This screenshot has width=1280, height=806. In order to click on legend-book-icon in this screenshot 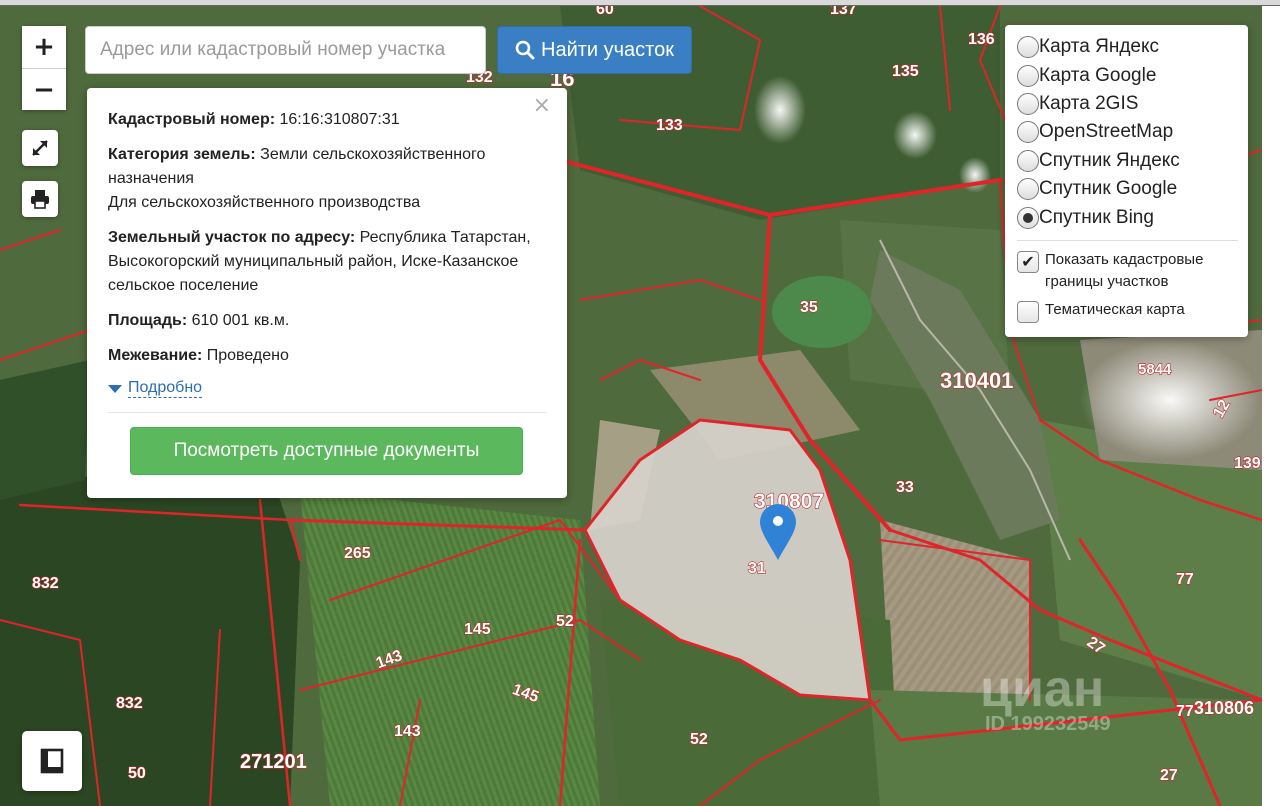, I will do `click(52, 761)`.